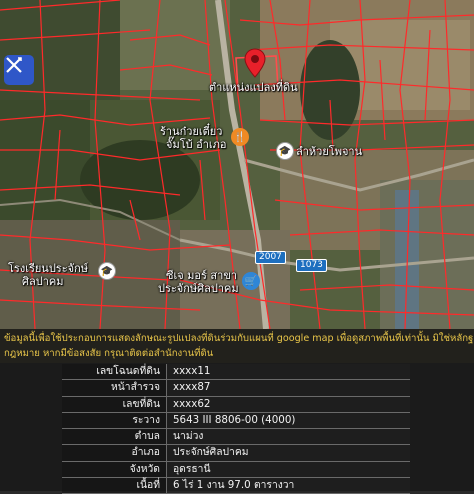 This screenshot has height=494, width=474. Describe the element at coordinates (202, 275) in the screenshot. I see `mart-label-line1: ซีเจ มอร์ สาขา` at that location.